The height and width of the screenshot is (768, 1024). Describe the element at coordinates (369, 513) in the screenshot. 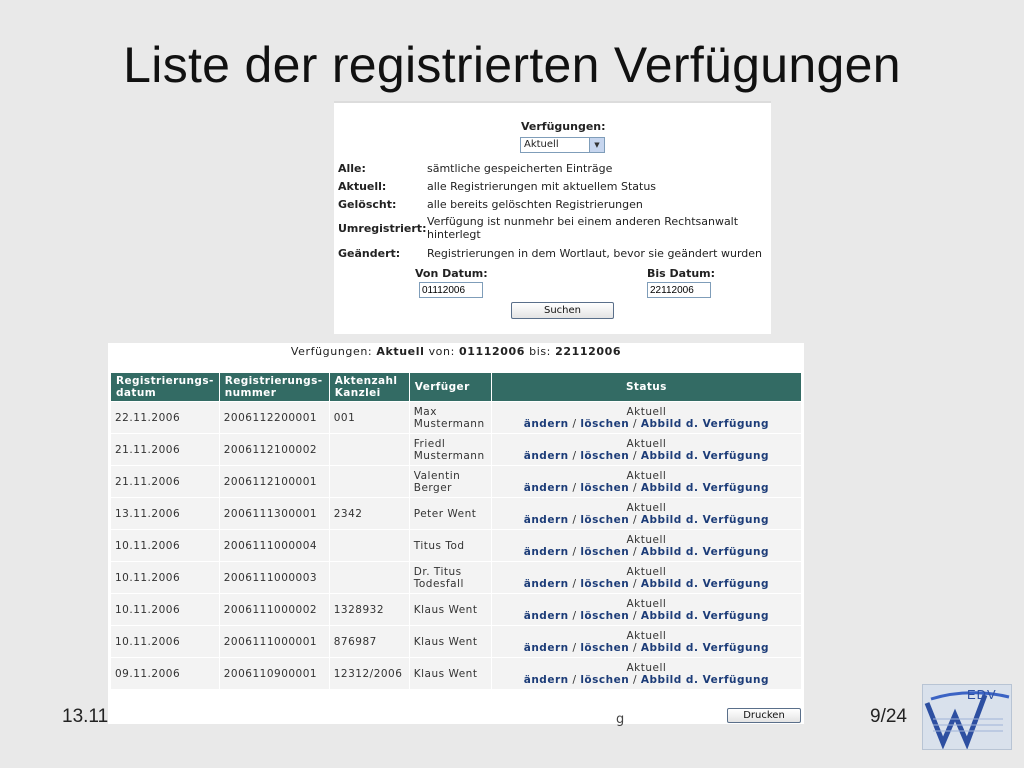

I see `row-file: 2342` at that location.